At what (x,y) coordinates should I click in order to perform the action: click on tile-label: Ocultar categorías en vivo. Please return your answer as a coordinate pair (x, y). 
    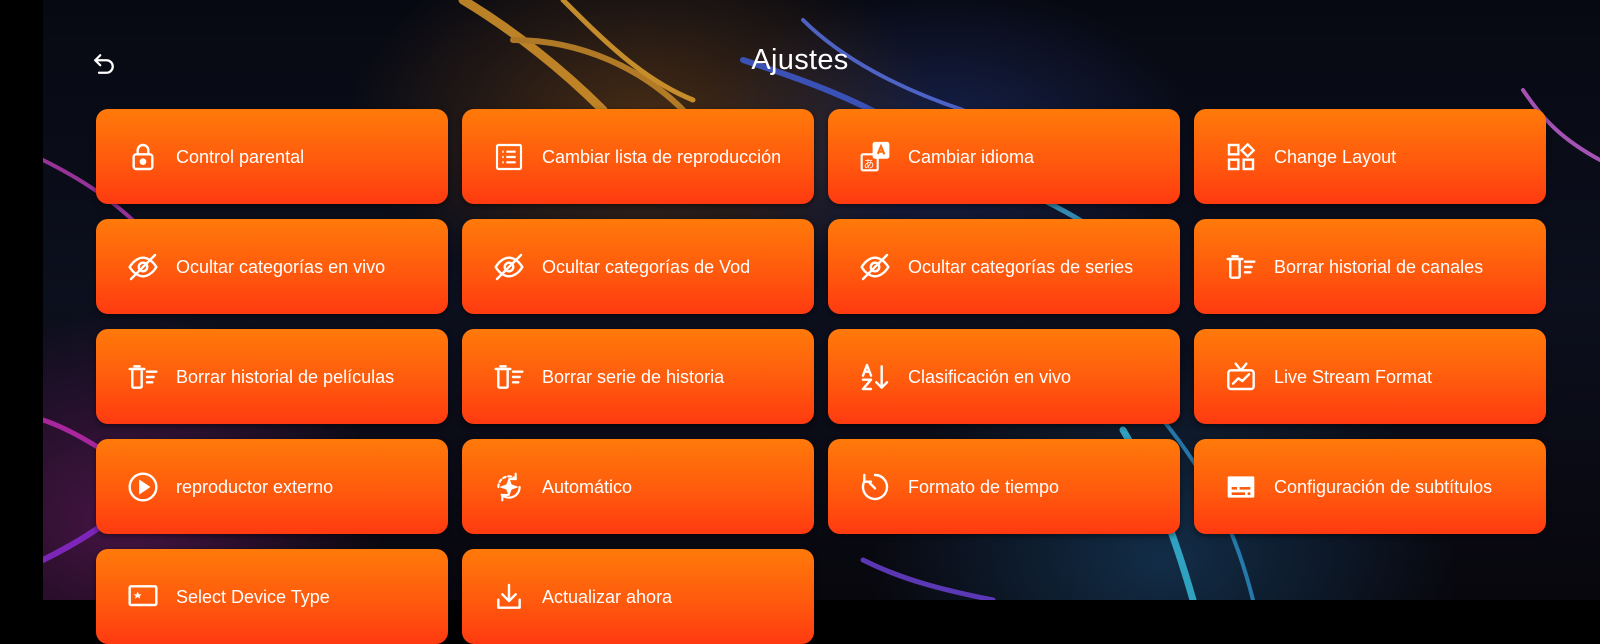
    Looking at the image, I should click on (281, 266).